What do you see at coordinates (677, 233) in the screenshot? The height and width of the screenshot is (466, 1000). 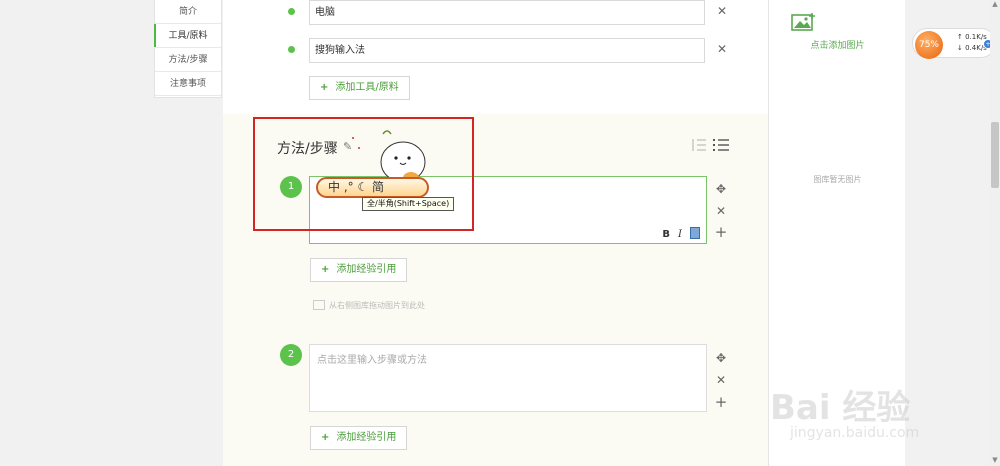 I see `format-toolbar: BI` at bounding box center [677, 233].